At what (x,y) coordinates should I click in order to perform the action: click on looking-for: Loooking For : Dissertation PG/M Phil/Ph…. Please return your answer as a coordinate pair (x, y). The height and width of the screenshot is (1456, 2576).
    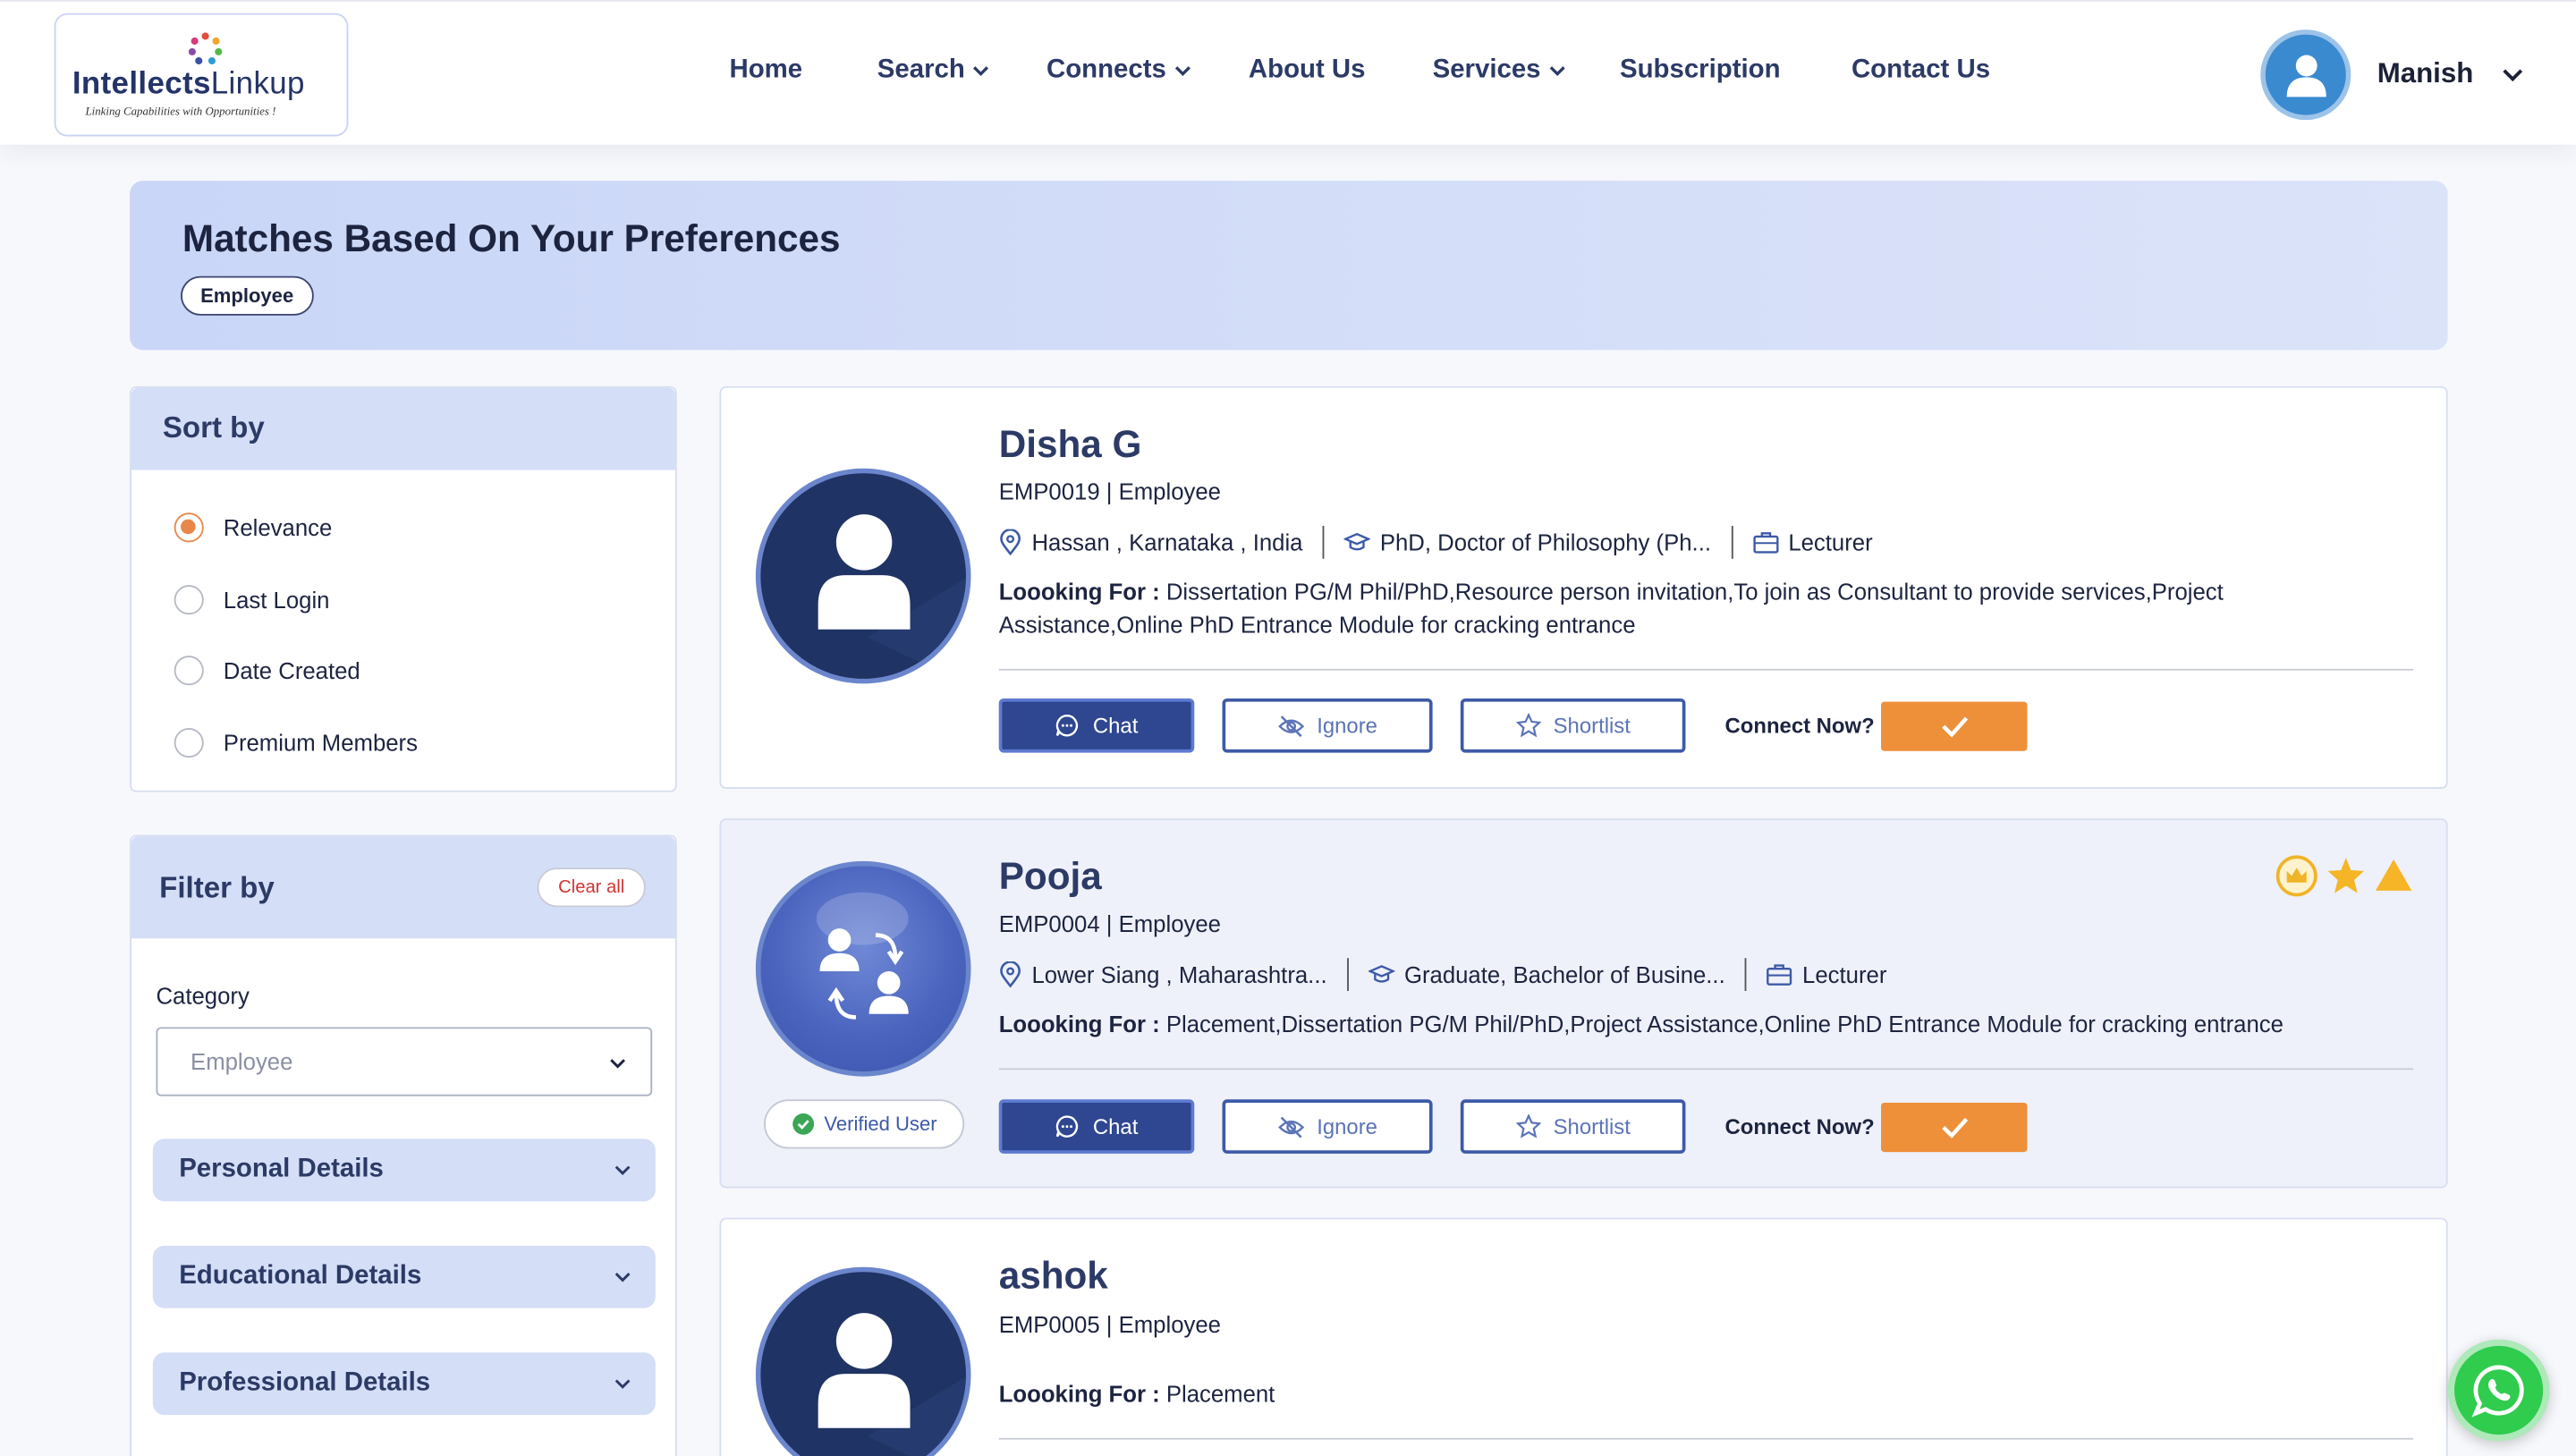
    Looking at the image, I should click on (1611, 608).